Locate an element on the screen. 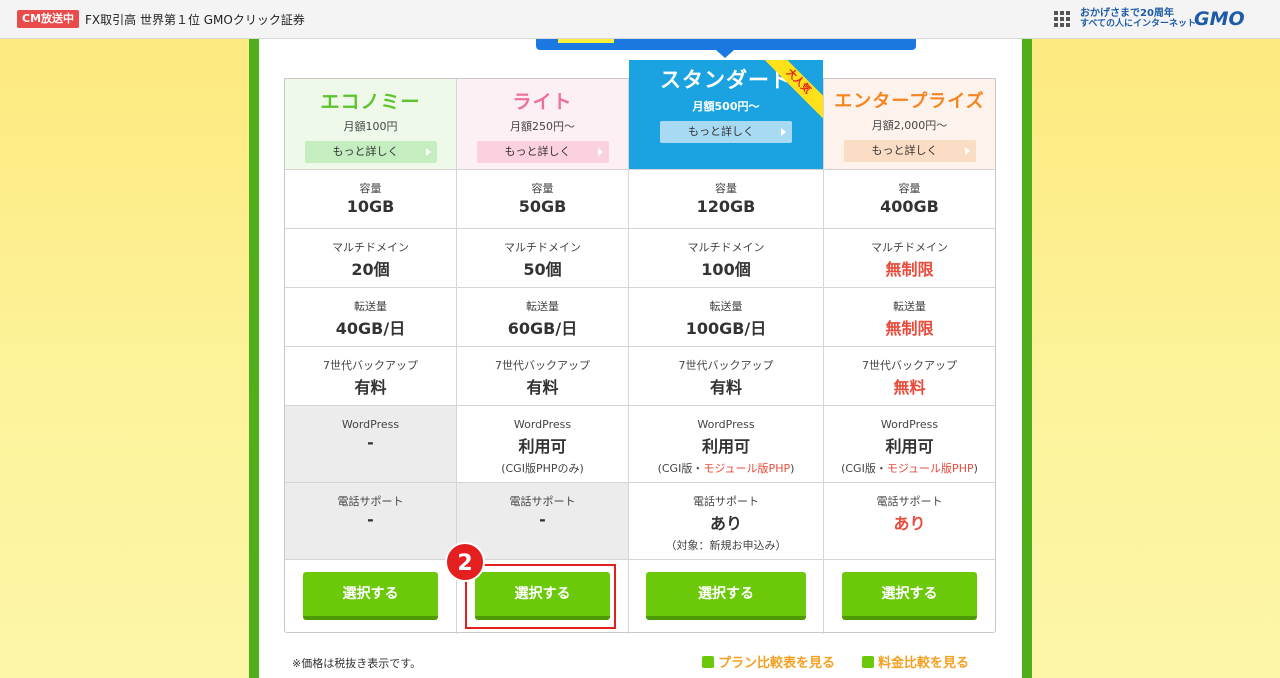 The width and height of the screenshot is (1280, 678). plan-header-tab is located at coordinates (726, 48).